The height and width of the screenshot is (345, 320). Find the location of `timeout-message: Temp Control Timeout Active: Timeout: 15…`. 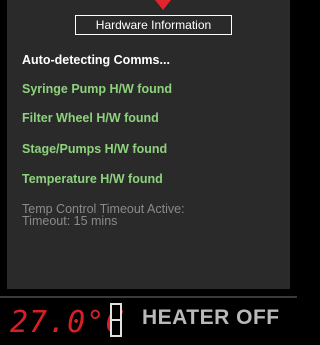

timeout-message: Temp Control Timeout Active: Timeout: 15… is located at coordinates (152, 215).